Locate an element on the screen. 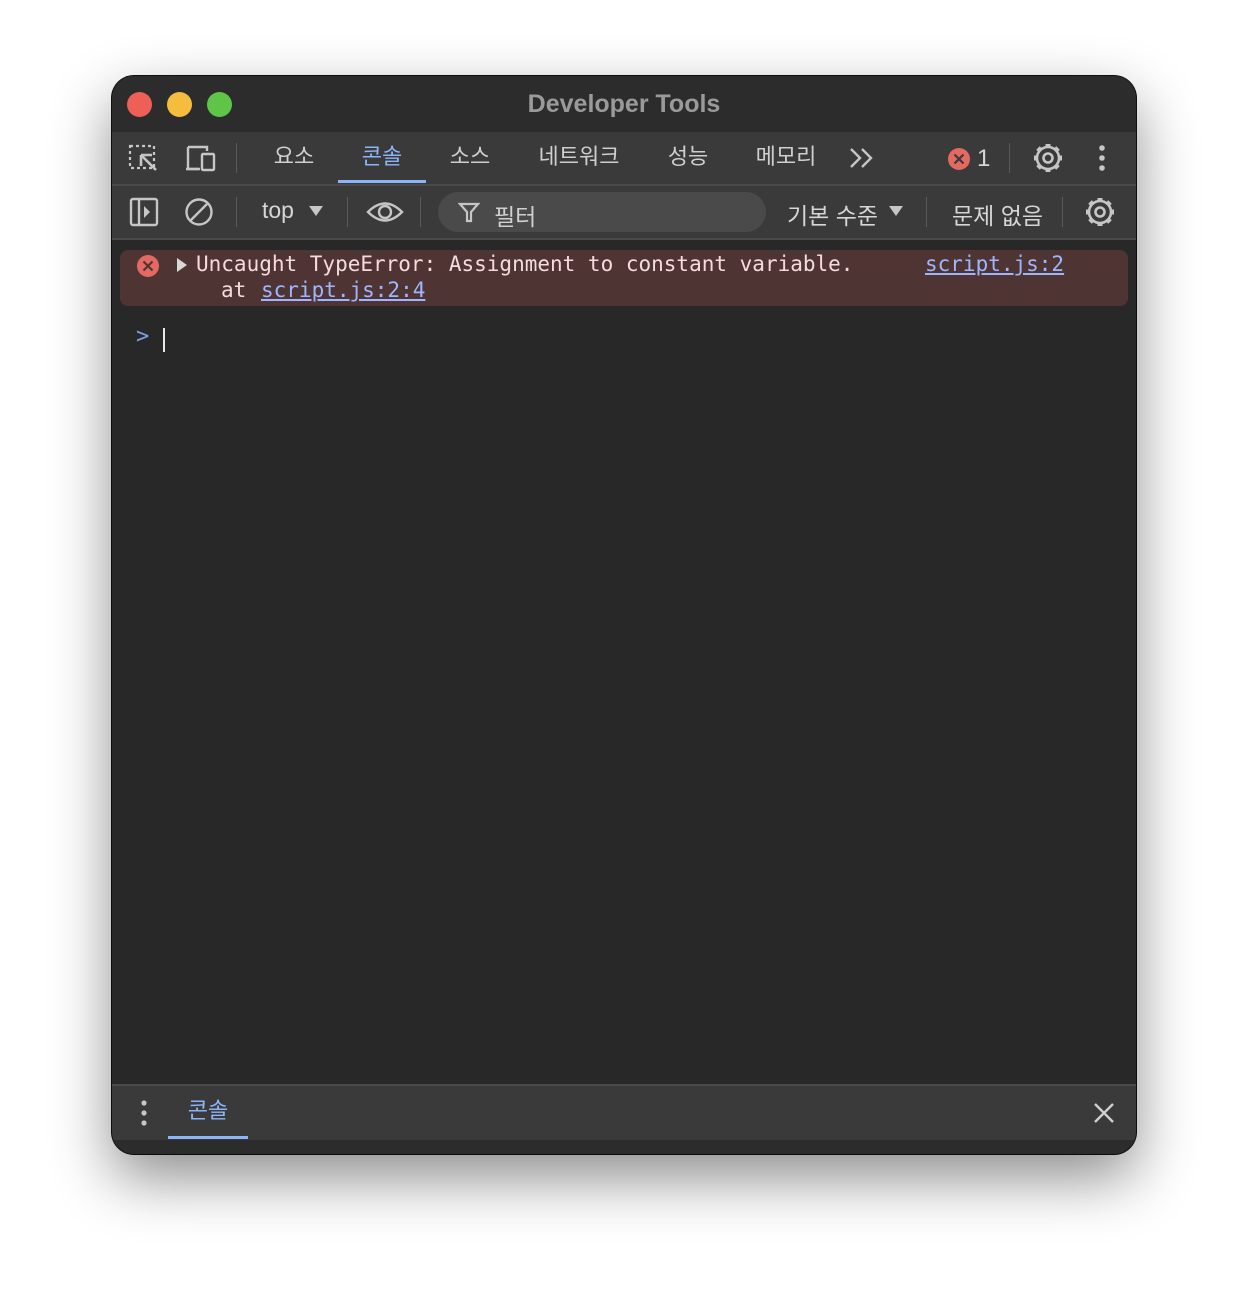 This screenshot has height=1304, width=1248. tab-console: 콘솔 is located at coordinates (382, 158).